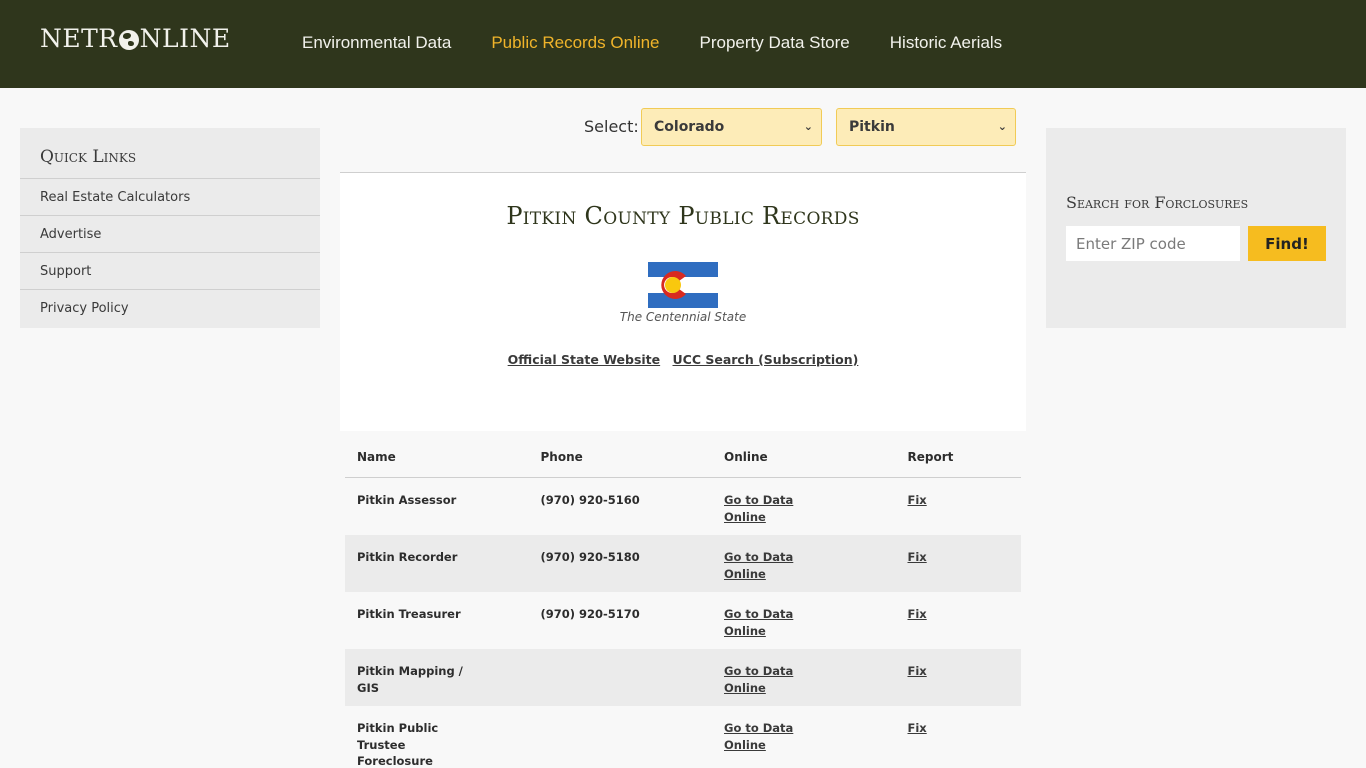 Image resolution: width=1366 pixels, height=768 pixels. What do you see at coordinates (170, 197) in the screenshot?
I see `quick-link-real-estate-calculators: Real Estate Calculators` at bounding box center [170, 197].